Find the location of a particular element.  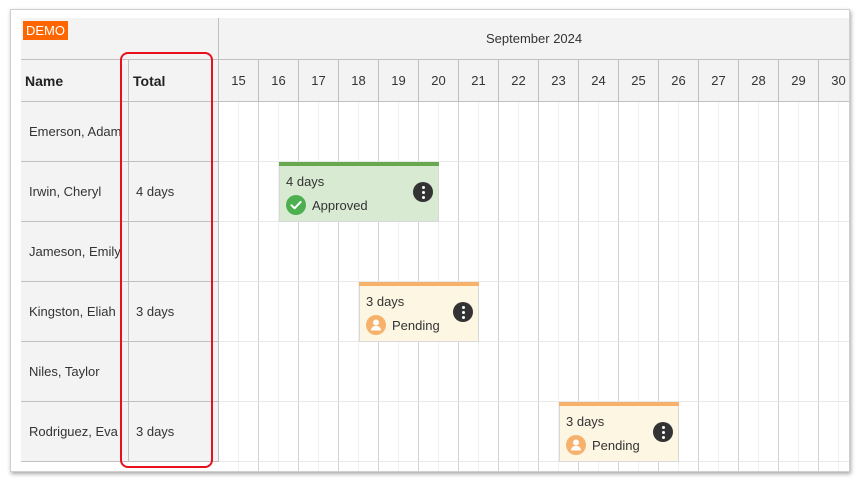

row-name-cell: Niles, Taylor is located at coordinates (75, 372).